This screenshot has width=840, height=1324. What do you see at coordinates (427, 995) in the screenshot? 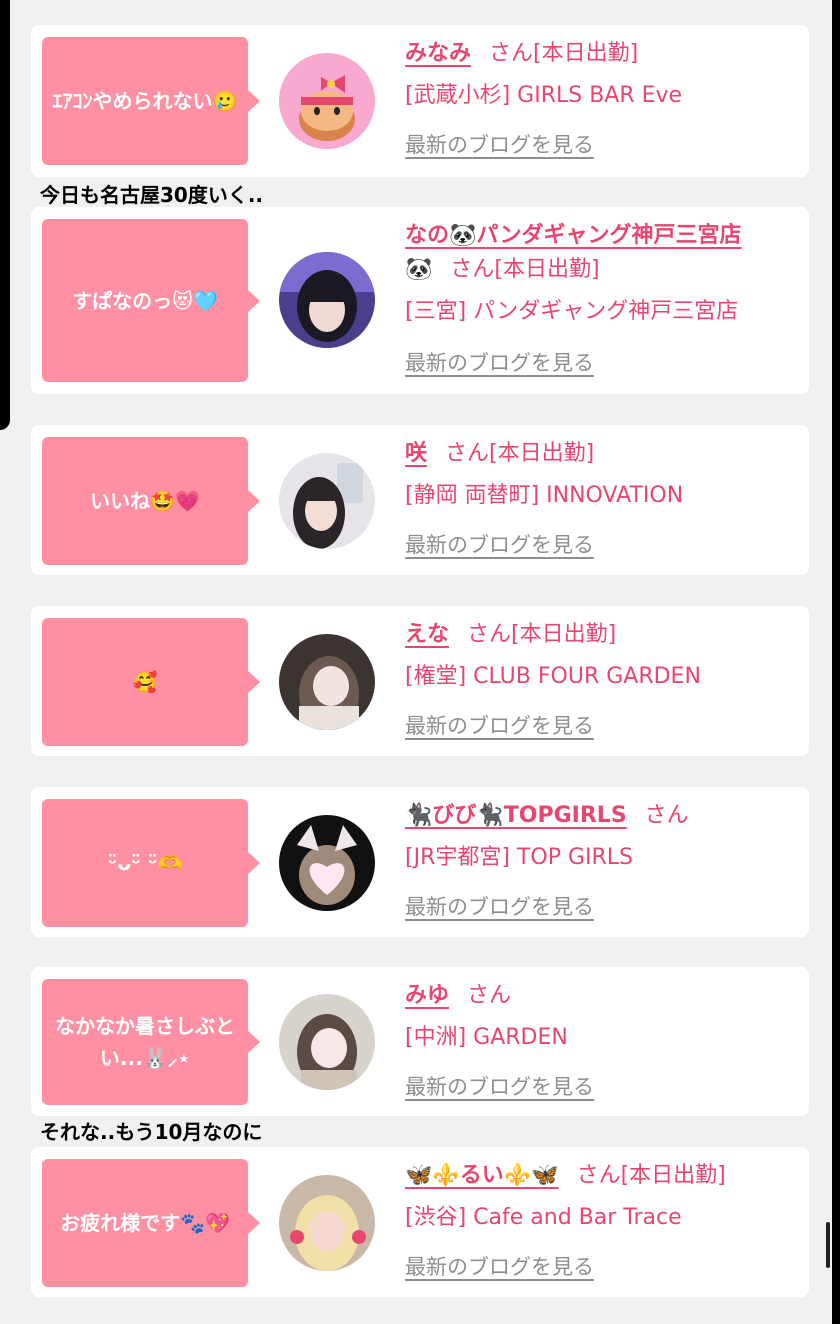
I see `girl-name-link: みゆ` at bounding box center [427, 995].